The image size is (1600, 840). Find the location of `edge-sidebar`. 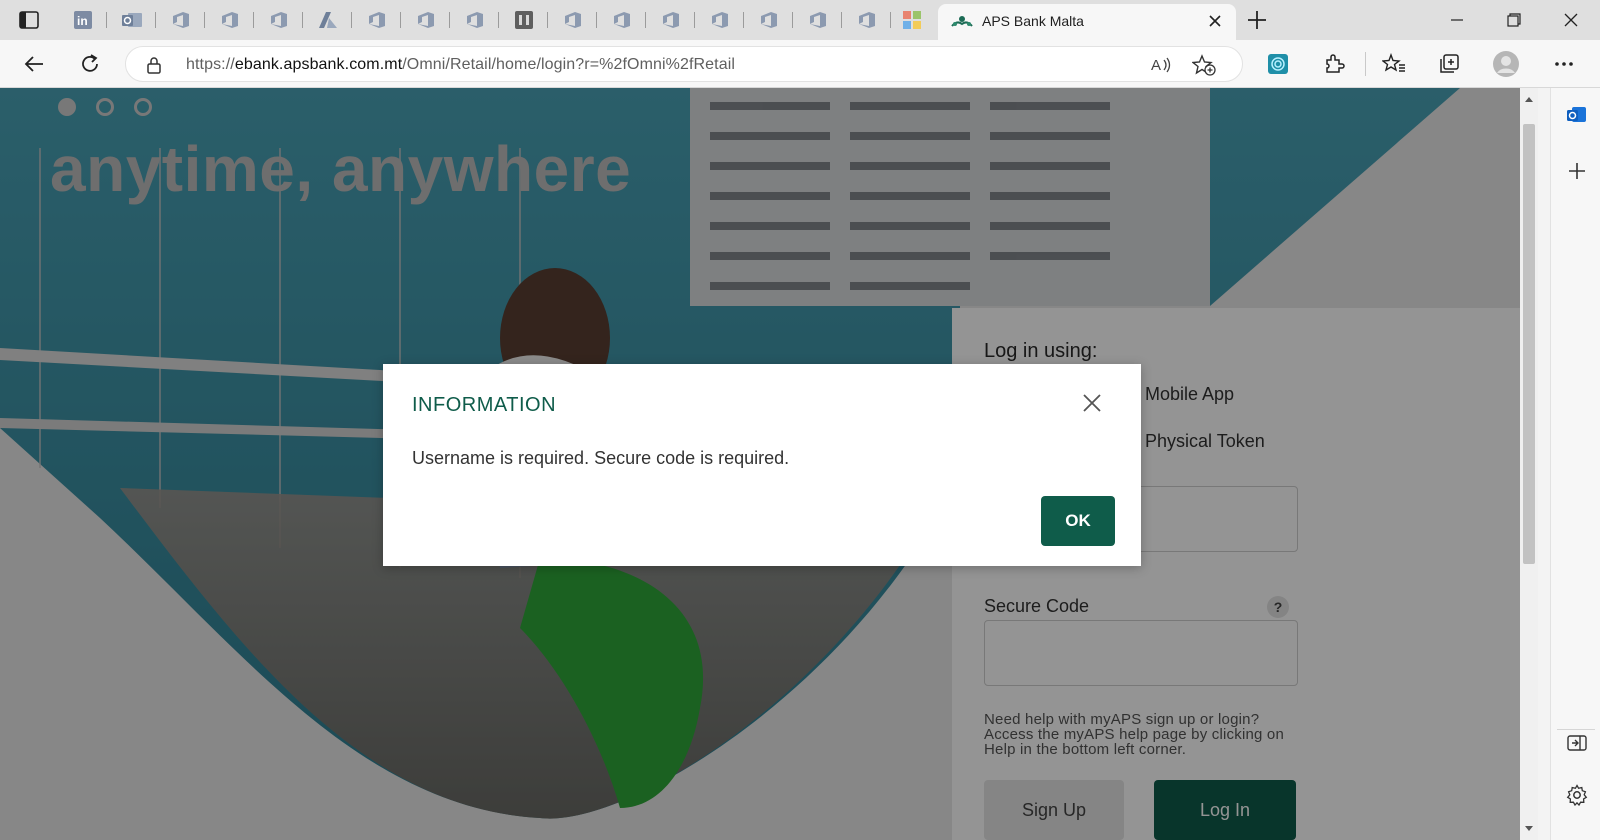

edge-sidebar is located at coordinates (1575, 464).